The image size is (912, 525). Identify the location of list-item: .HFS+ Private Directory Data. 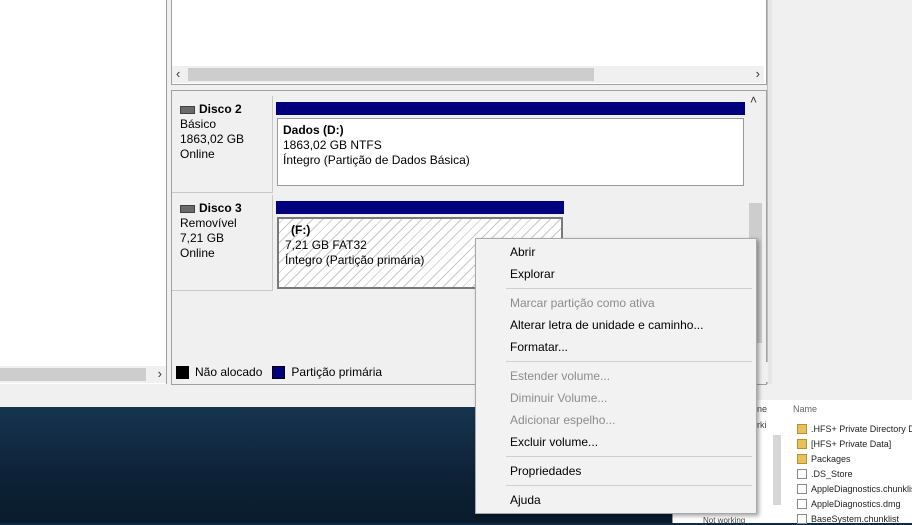
(854, 429).